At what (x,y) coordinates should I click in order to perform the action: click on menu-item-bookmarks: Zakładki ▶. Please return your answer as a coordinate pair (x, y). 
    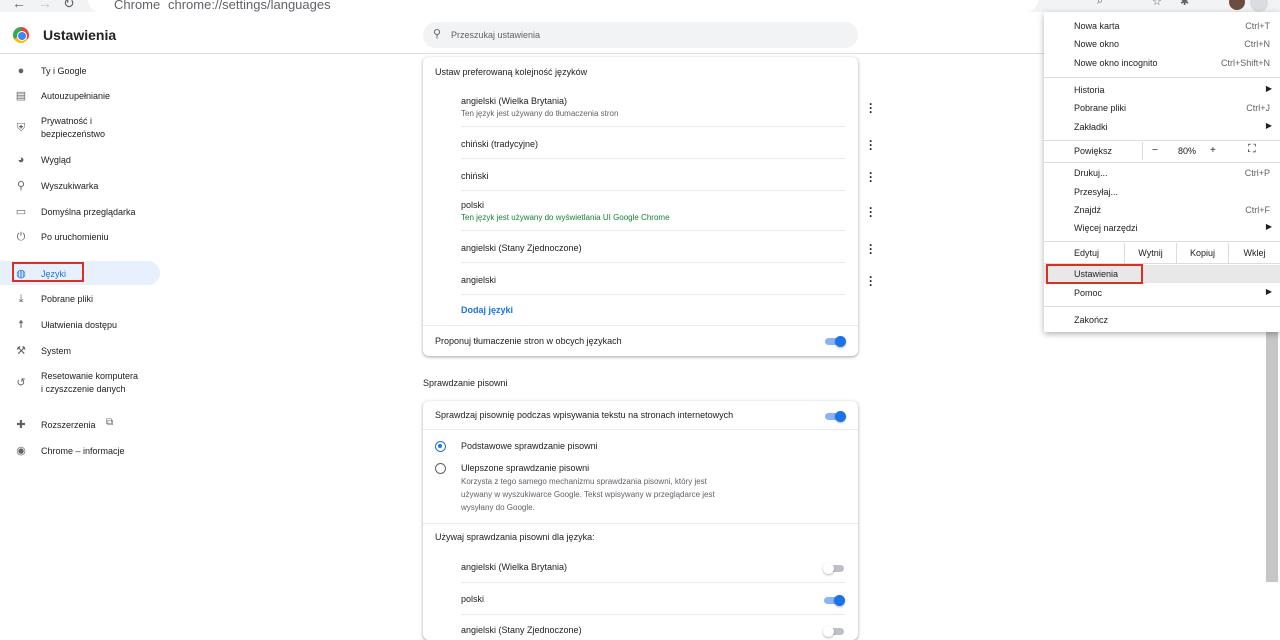
    Looking at the image, I should click on (1162, 127).